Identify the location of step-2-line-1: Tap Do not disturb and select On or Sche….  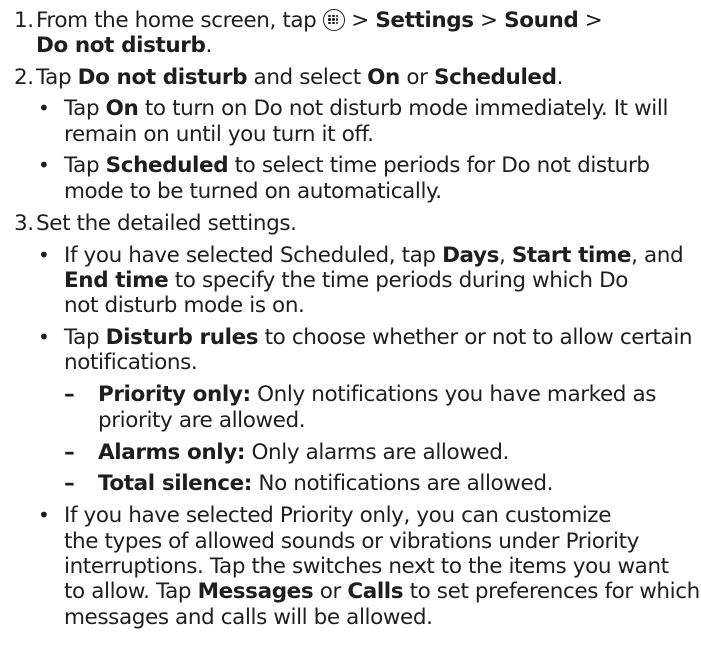
(300, 78).